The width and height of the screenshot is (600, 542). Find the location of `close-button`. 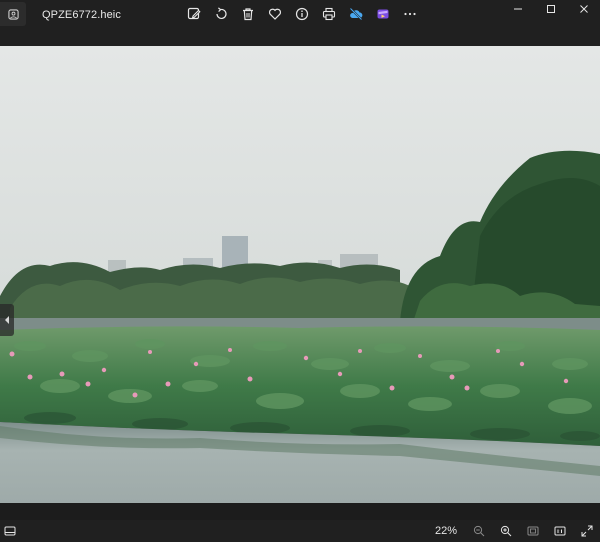

close-button is located at coordinates (583, 9).